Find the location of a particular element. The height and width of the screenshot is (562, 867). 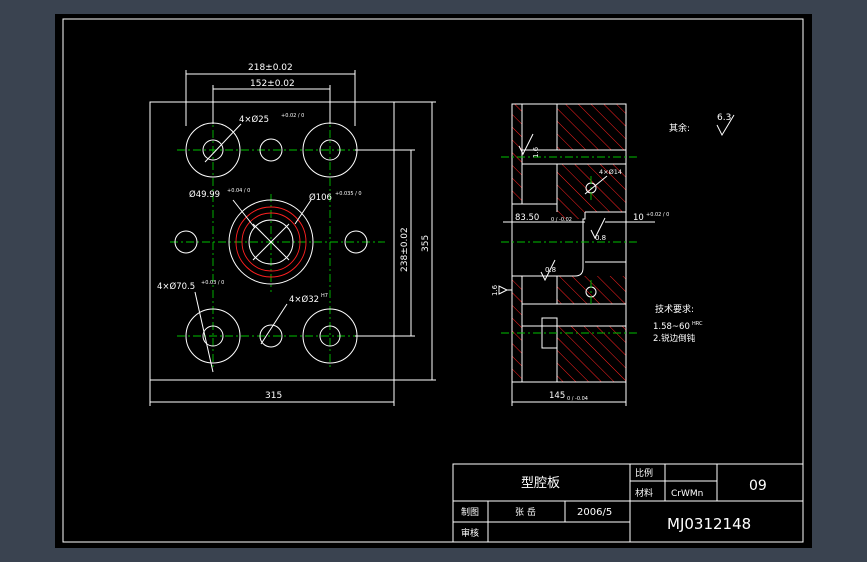

dim-145: 145 is located at coordinates (557, 396).